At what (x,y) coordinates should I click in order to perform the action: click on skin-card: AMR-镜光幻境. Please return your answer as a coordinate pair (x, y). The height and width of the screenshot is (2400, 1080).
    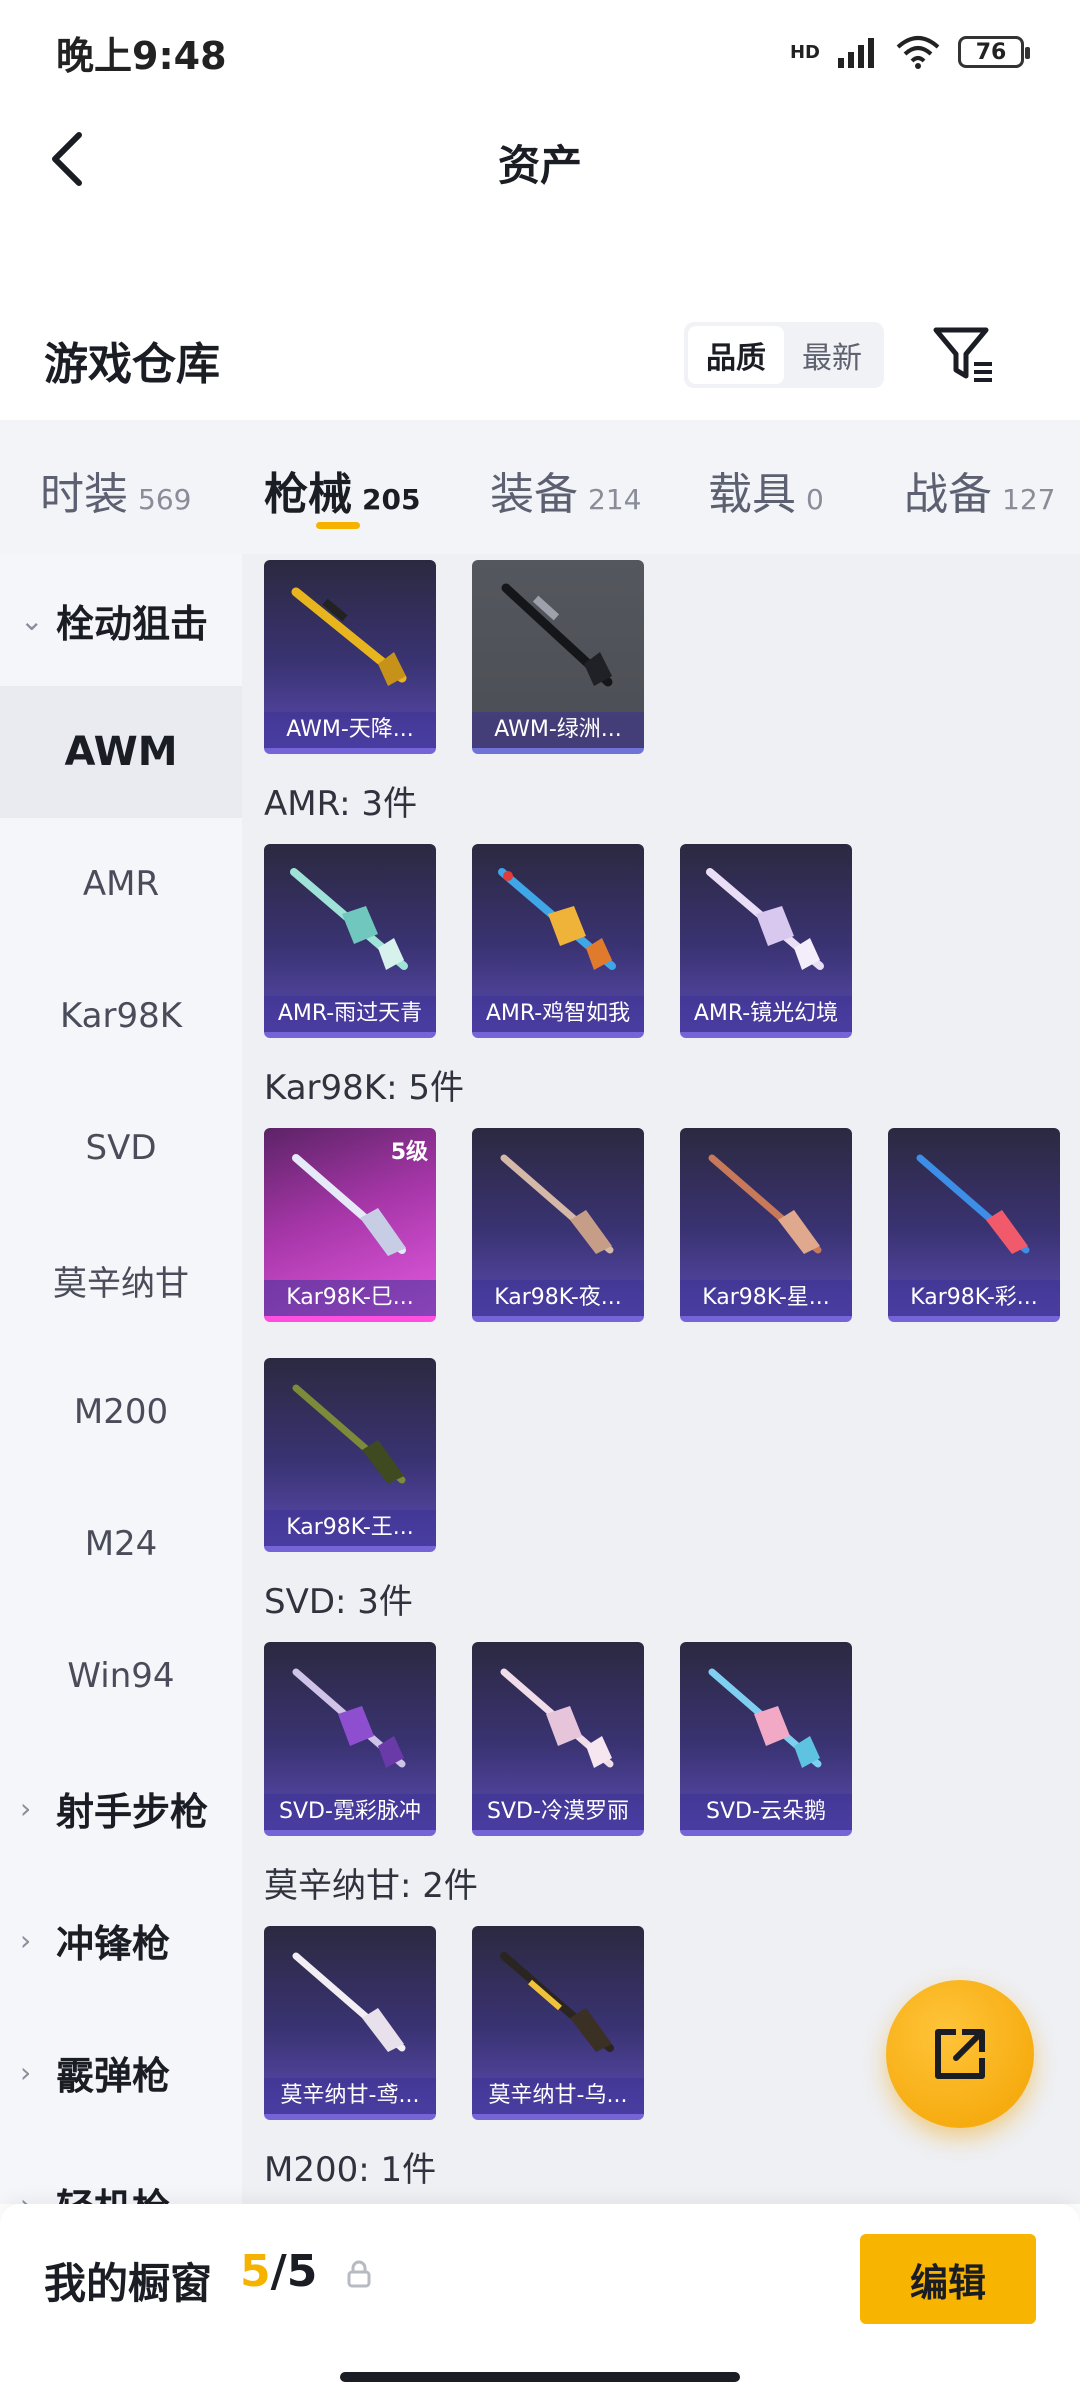
    Looking at the image, I should click on (766, 941).